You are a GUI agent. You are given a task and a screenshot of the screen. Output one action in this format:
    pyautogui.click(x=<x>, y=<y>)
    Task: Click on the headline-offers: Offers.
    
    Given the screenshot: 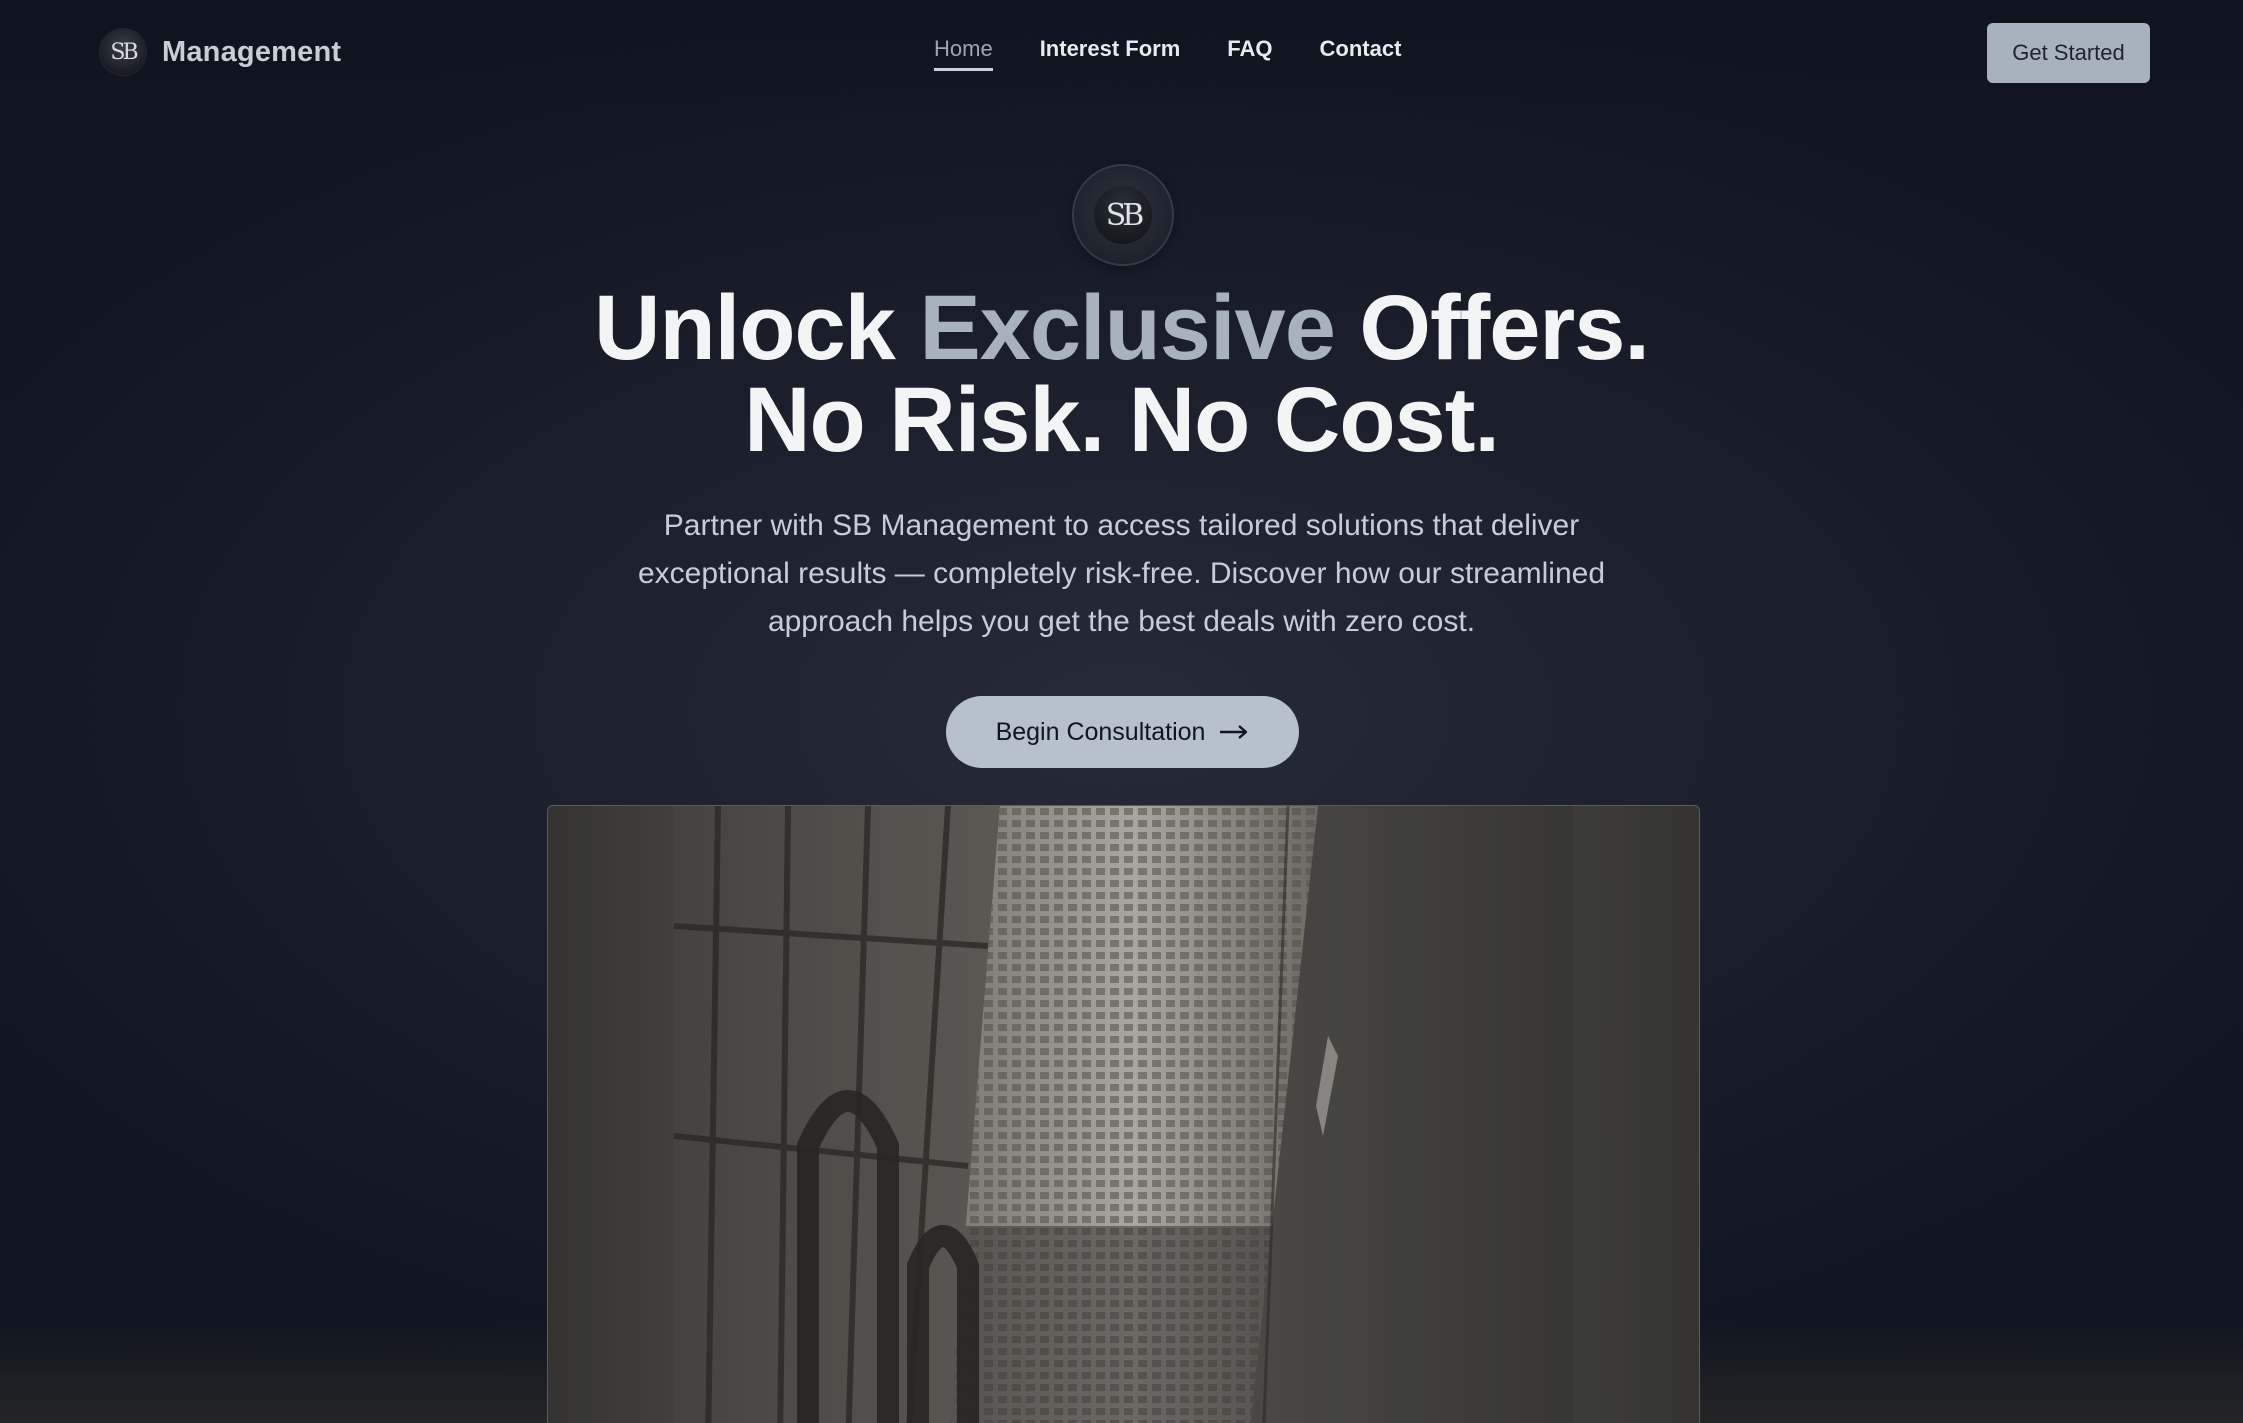 What is the action you would take?
    pyautogui.click(x=1504, y=328)
    